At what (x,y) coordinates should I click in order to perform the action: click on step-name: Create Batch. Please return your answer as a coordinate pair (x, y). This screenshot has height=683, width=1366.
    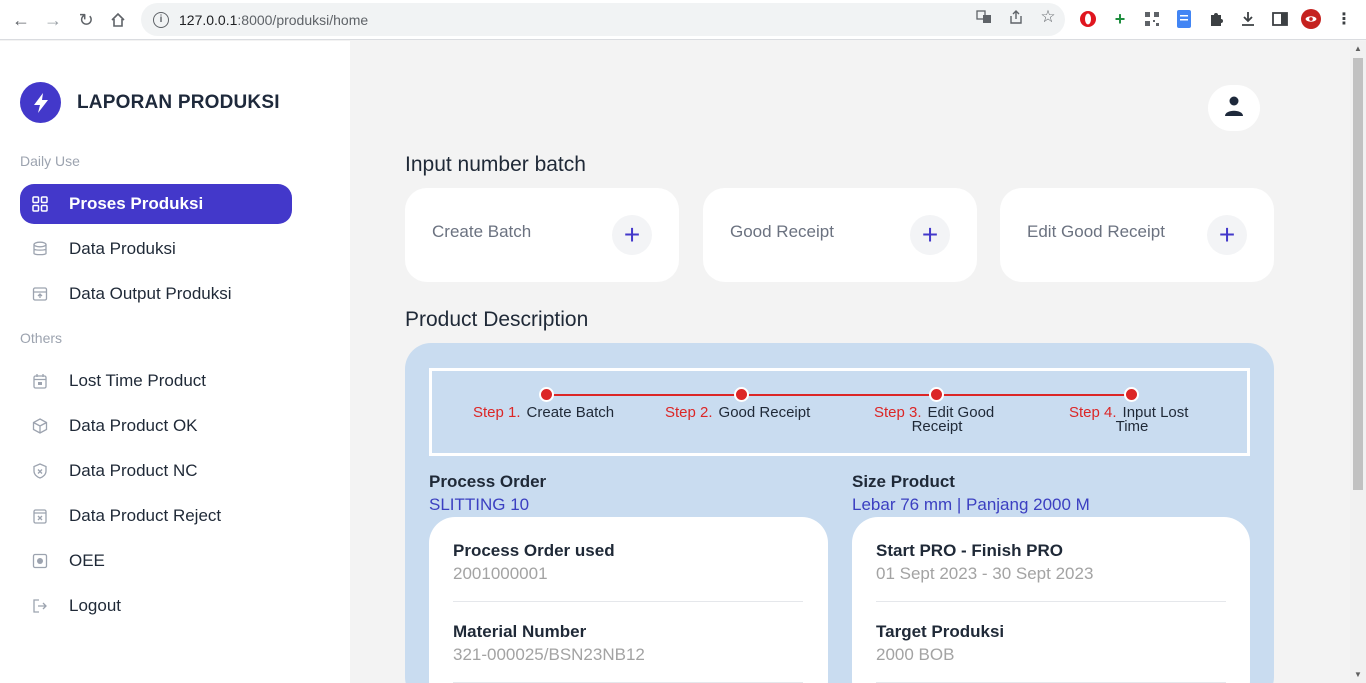
    Looking at the image, I should click on (570, 412).